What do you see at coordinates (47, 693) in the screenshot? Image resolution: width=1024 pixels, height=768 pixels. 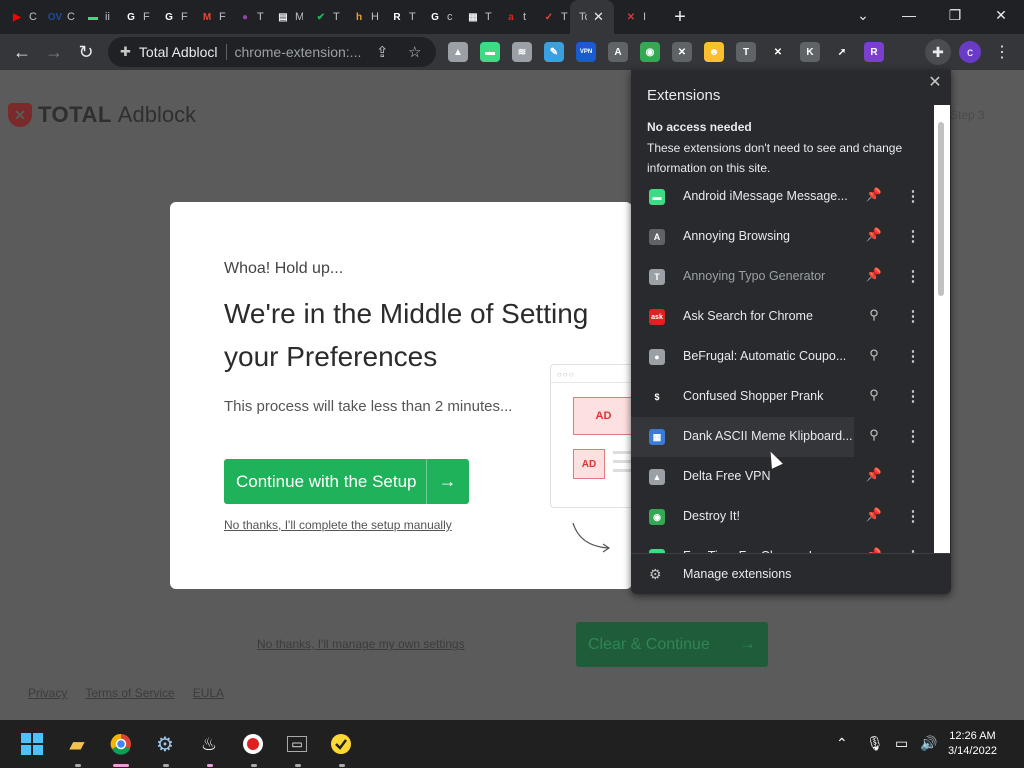 I see `privacy-link: Privacy` at bounding box center [47, 693].